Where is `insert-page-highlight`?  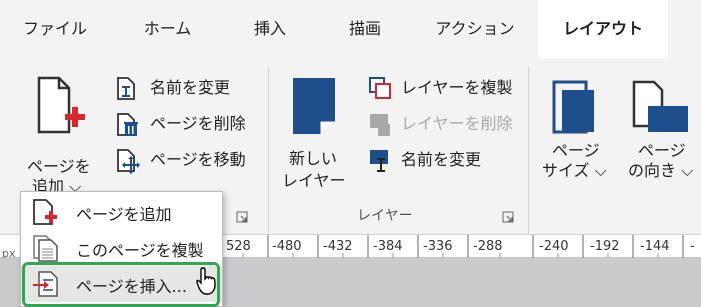
insert-page-highlight is located at coordinates (121, 284).